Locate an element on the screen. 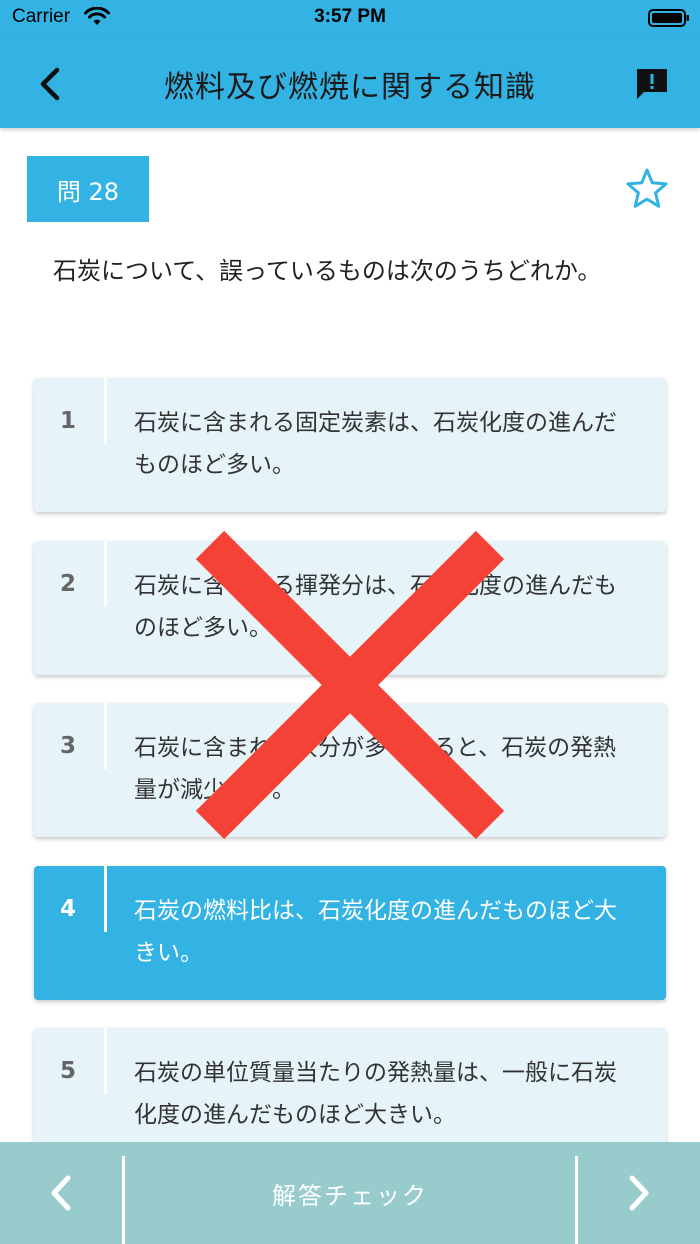 The height and width of the screenshot is (1244, 700). back-button is located at coordinates (50, 84).